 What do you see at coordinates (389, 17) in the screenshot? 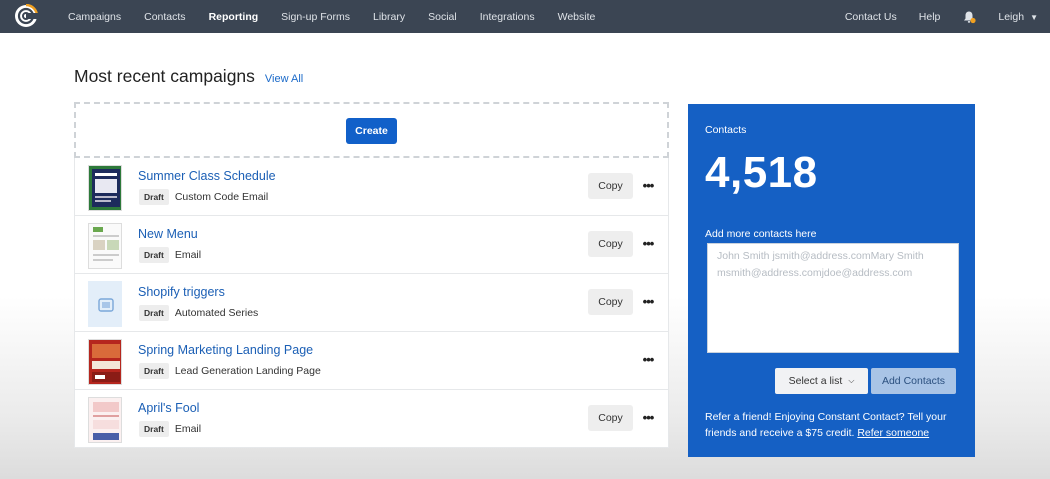
I see `nav-library: Library` at bounding box center [389, 17].